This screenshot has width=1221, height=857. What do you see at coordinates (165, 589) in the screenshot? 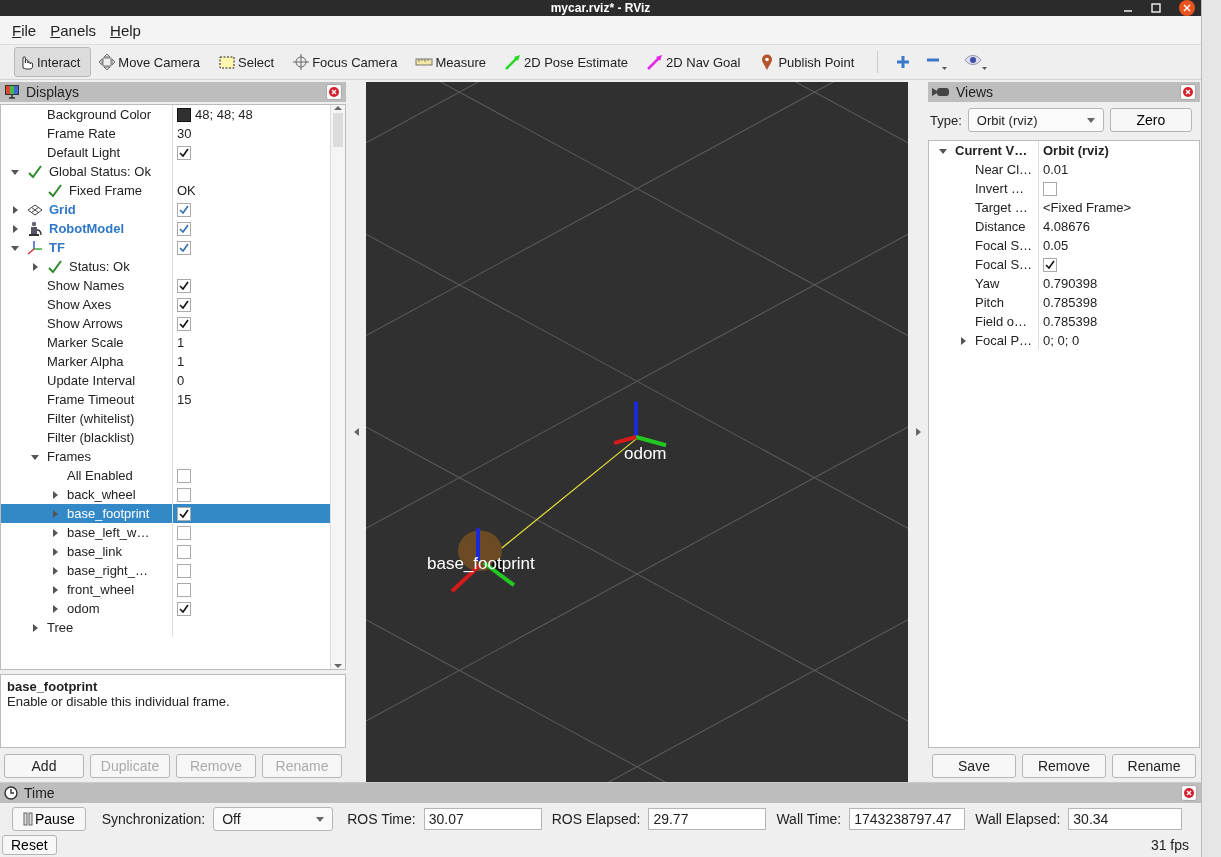
I see `tree-row: front_wheel` at bounding box center [165, 589].